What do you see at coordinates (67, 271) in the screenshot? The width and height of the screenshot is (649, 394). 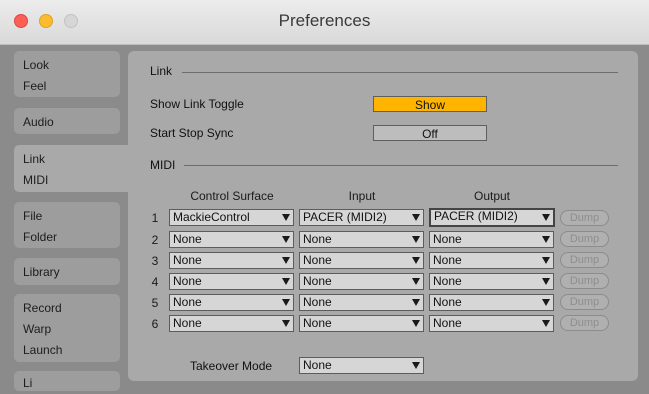 I see `tab-library: Library` at bounding box center [67, 271].